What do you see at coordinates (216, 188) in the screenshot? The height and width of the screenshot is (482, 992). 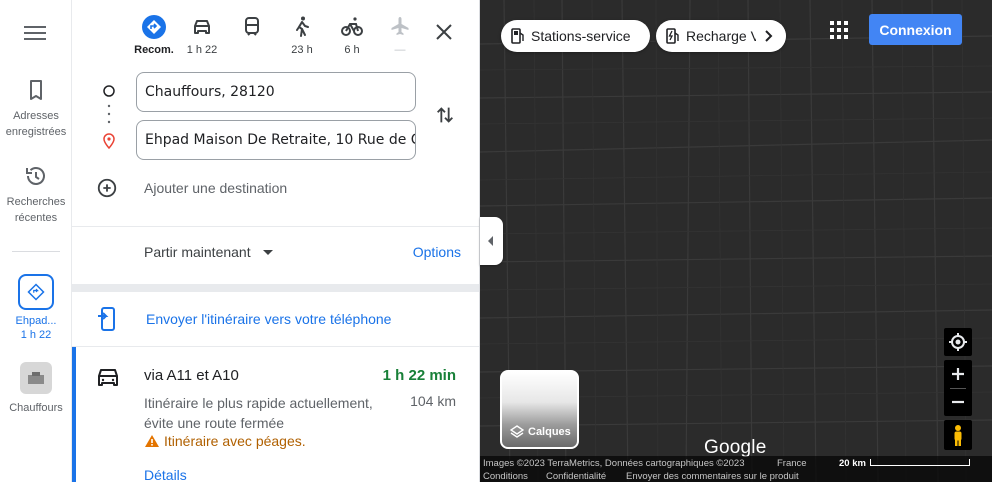 I see `add-destination-label: Ajouter une destination` at bounding box center [216, 188].